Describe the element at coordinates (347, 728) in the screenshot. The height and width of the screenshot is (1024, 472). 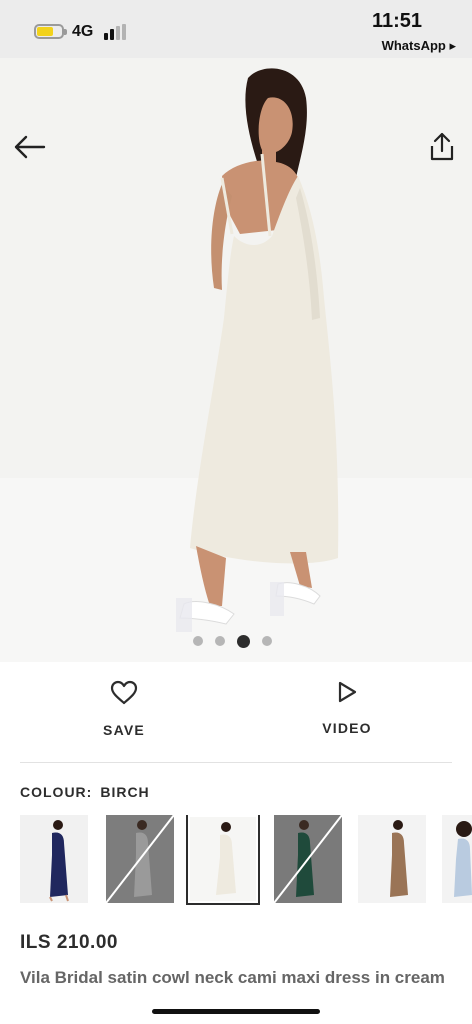
I see `video-label: VIDEO` at that location.